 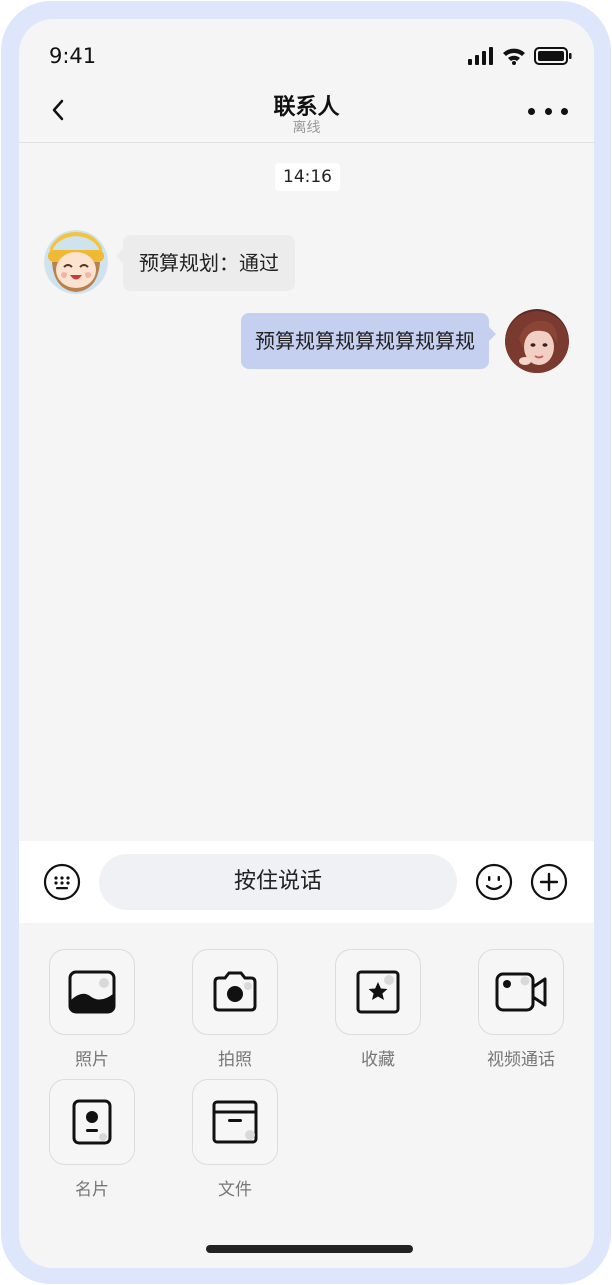 I want to click on action-camera: 拍照, so click(x=235, y=1009).